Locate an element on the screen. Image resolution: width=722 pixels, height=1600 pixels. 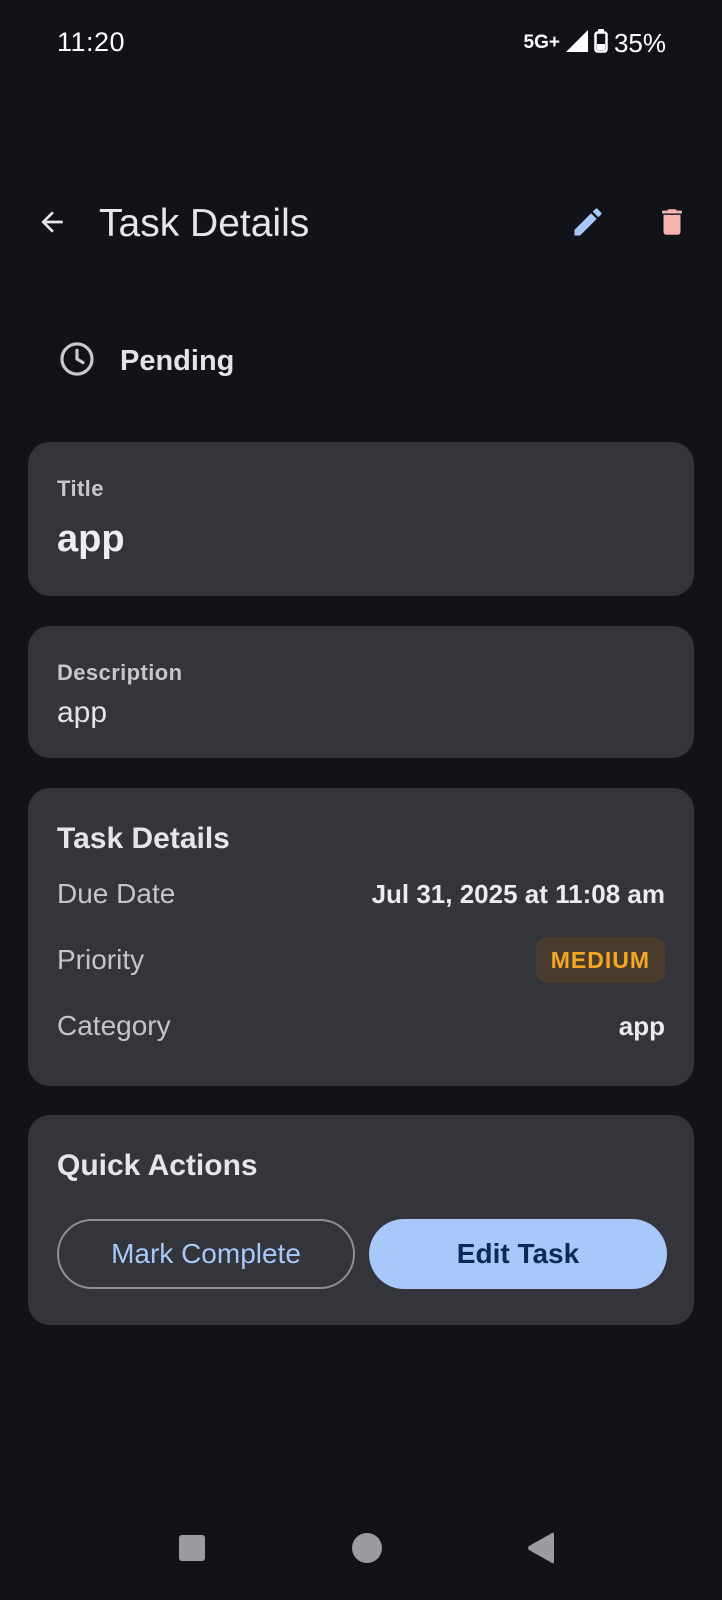
due-date-row: Due Date Jul 31, 2025 at 11:08 am is located at coordinates (361, 894).